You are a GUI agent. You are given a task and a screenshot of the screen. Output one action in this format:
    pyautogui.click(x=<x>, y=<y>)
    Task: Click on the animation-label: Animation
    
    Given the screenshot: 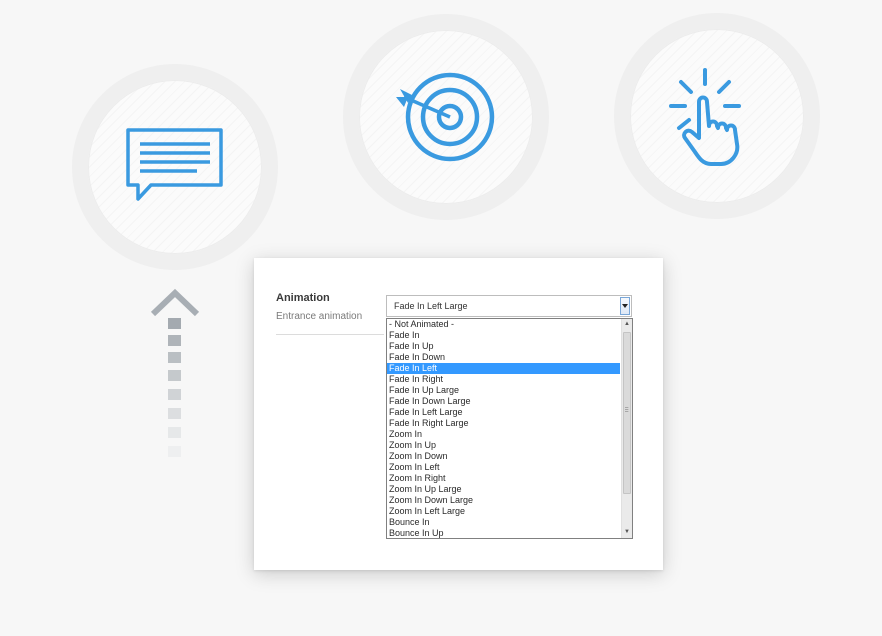 What is the action you would take?
    pyautogui.click(x=303, y=298)
    